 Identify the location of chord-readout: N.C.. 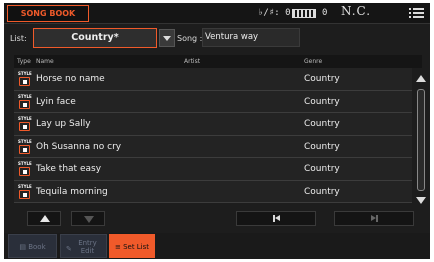
(356, 11).